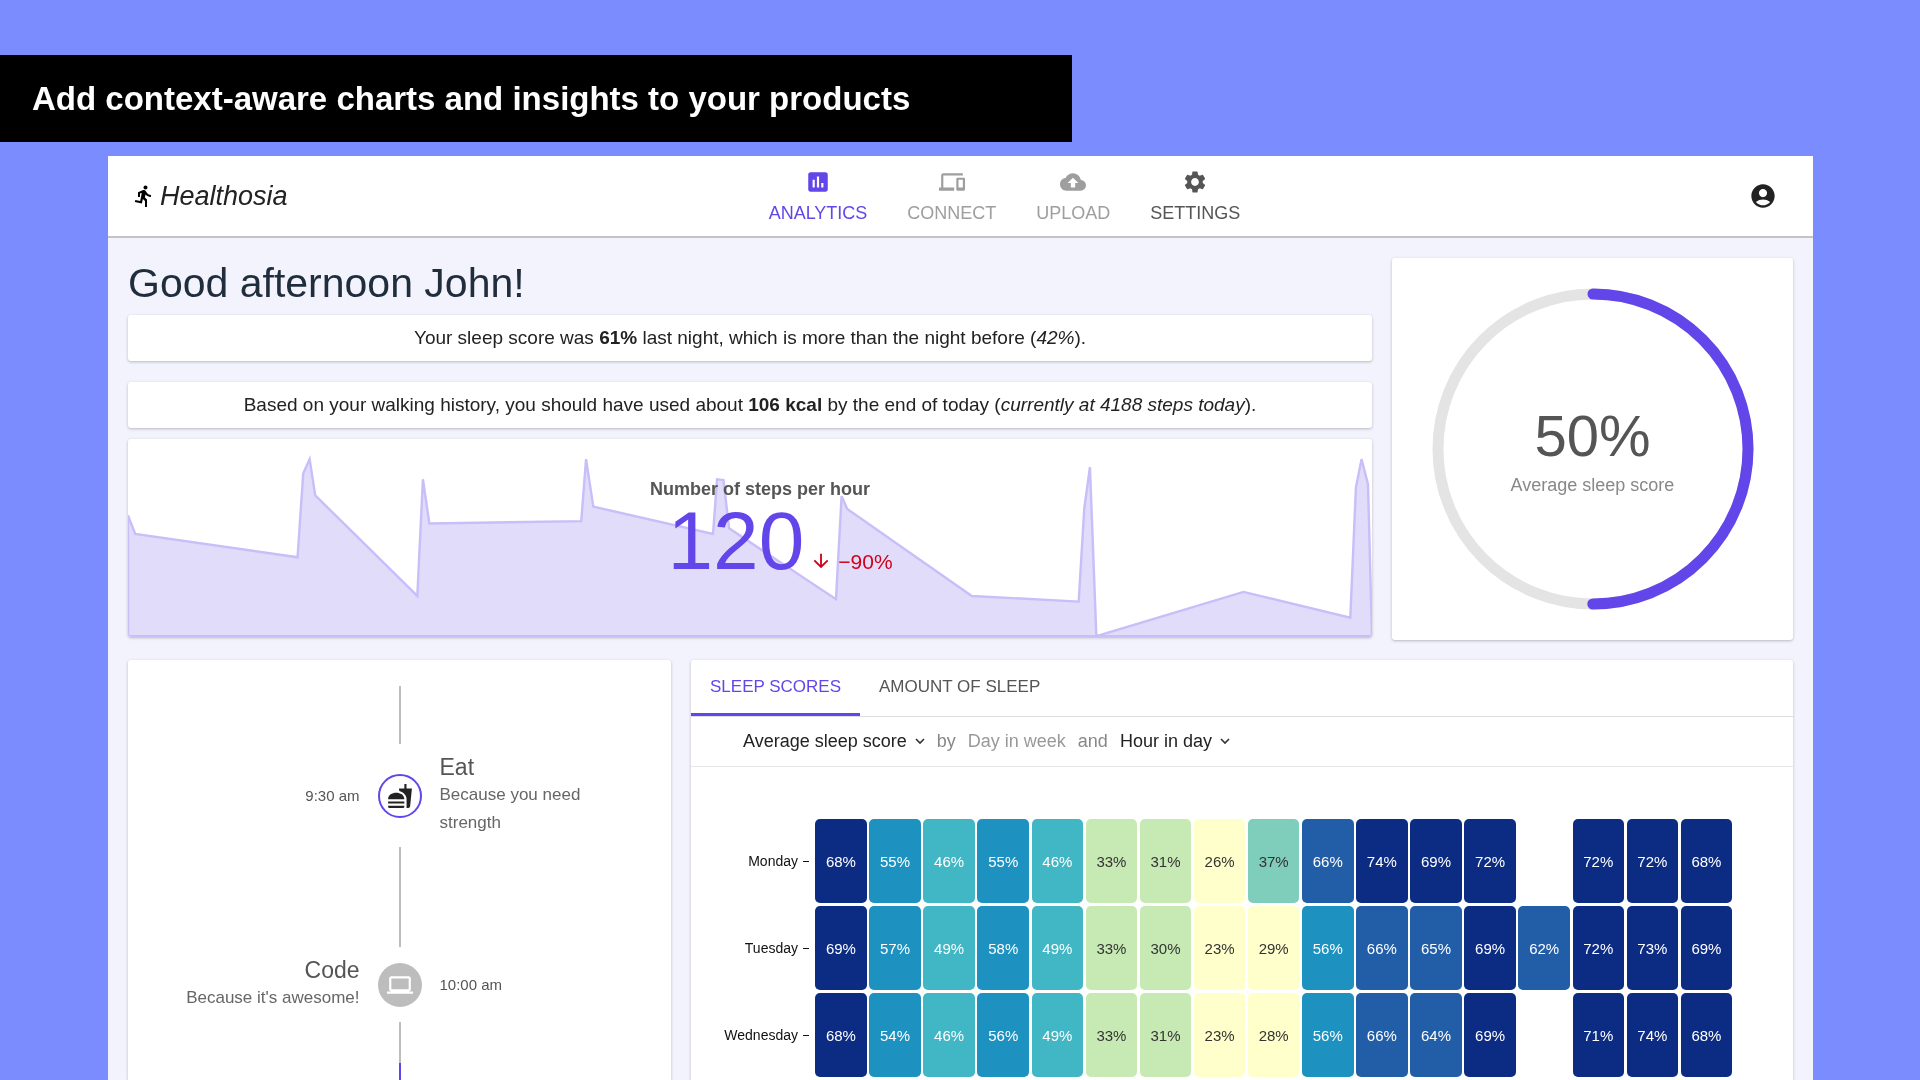  Describe the element at coordinates (536, 98) in the screenshot. I see `headline-banner: Add context-aware charts and insights to your products` at that location.